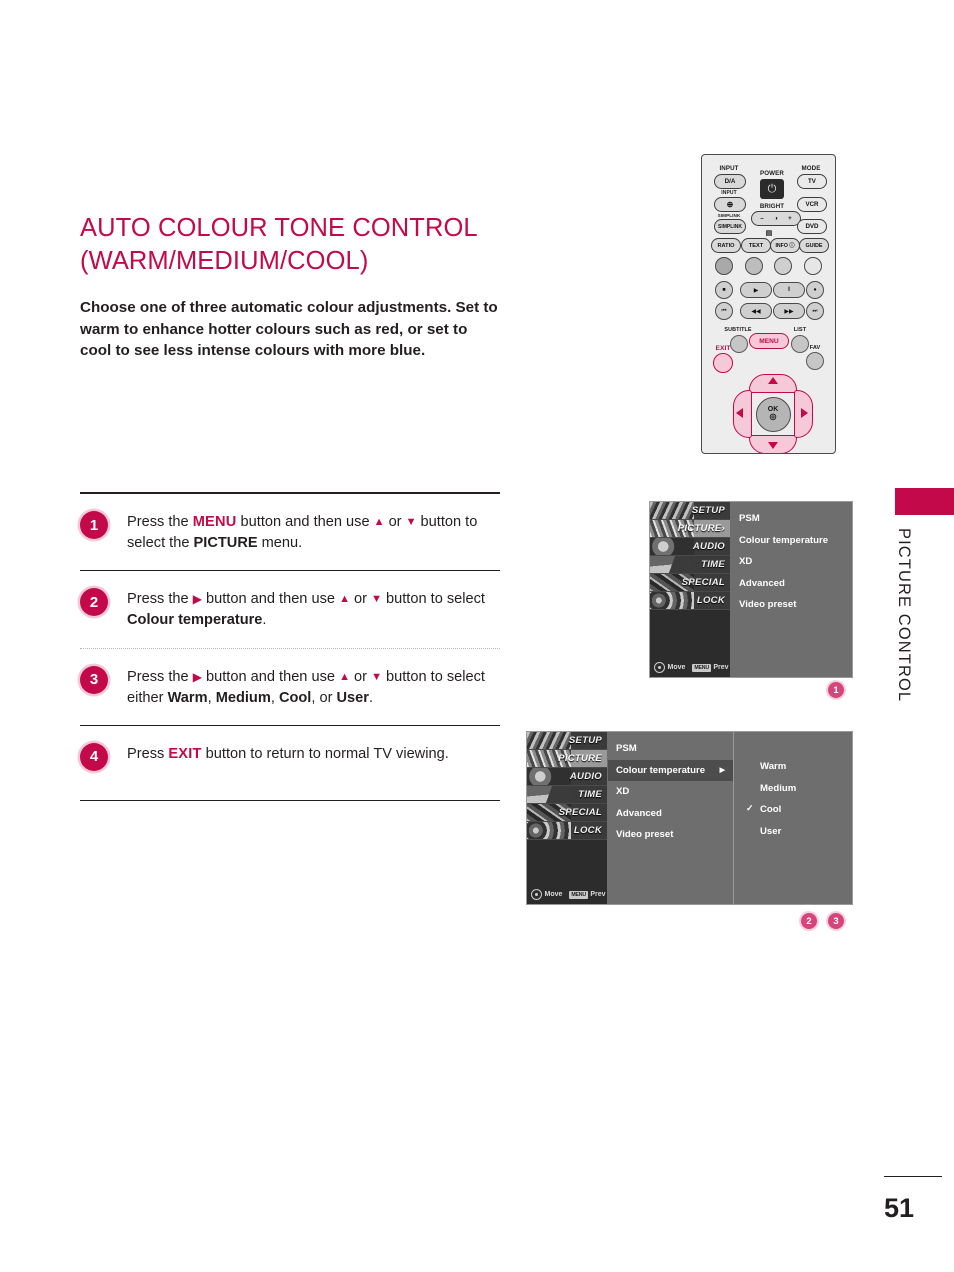 This screenshot has width=954, height=1272. I want to click on step-marker: 2, so click(809, 921).